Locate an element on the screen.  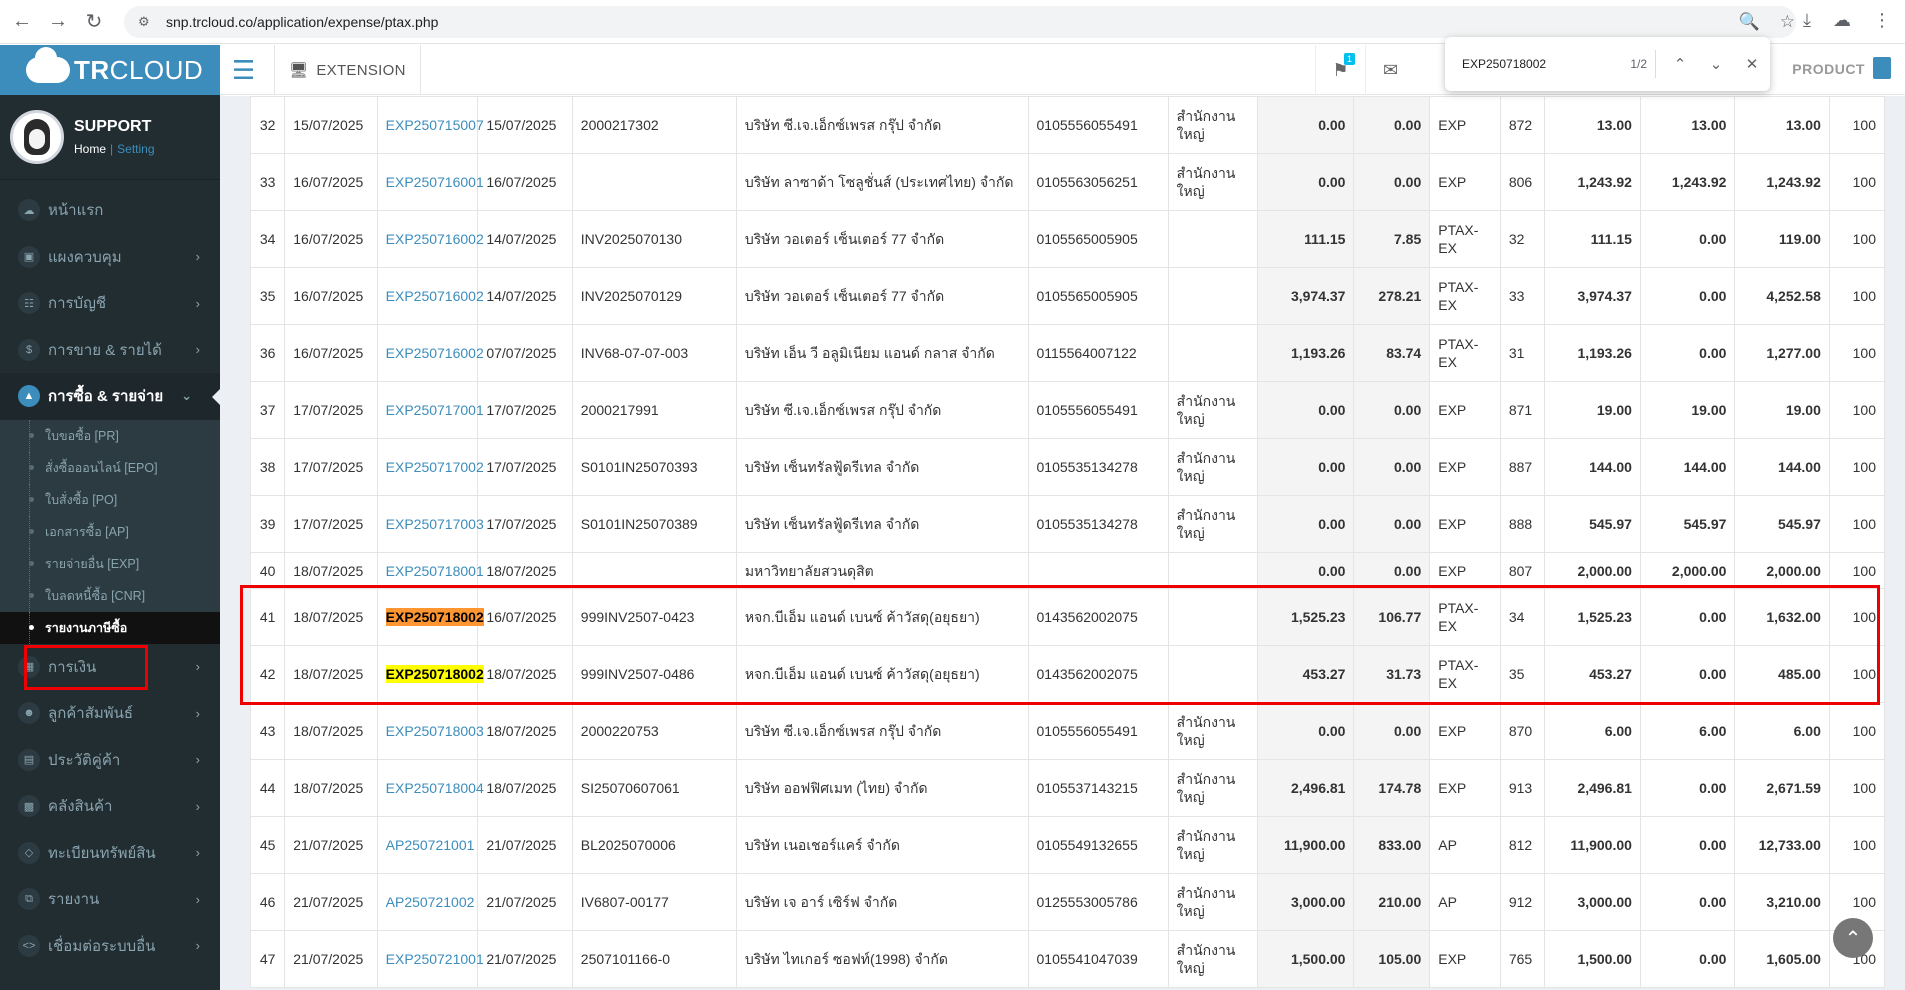
cell-doc-link: EXP250721001 is located at coordinates (430, 959).